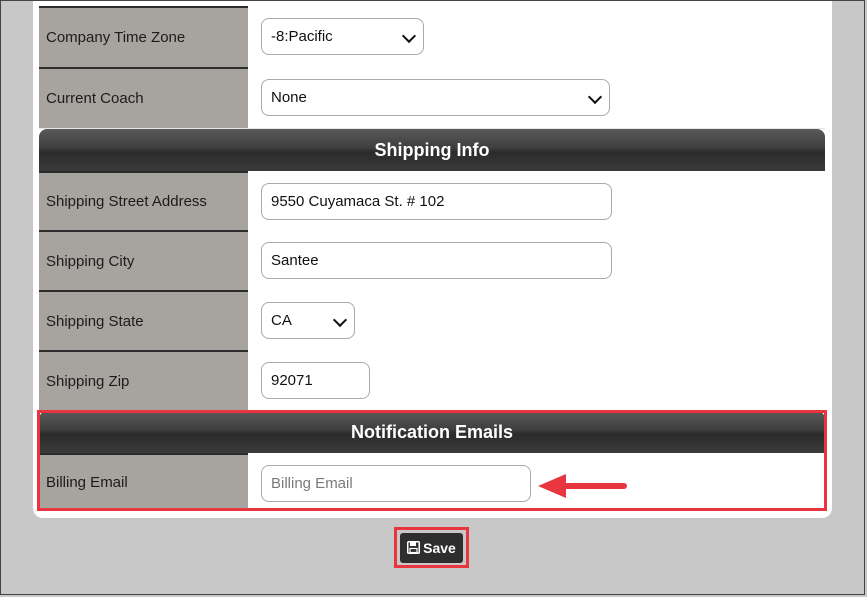 The width and height of the screenshot is (867, 597). Describe the element at coordinates (308, 320) in the screenshot. I see `shipping-state-select: CA` at that location.